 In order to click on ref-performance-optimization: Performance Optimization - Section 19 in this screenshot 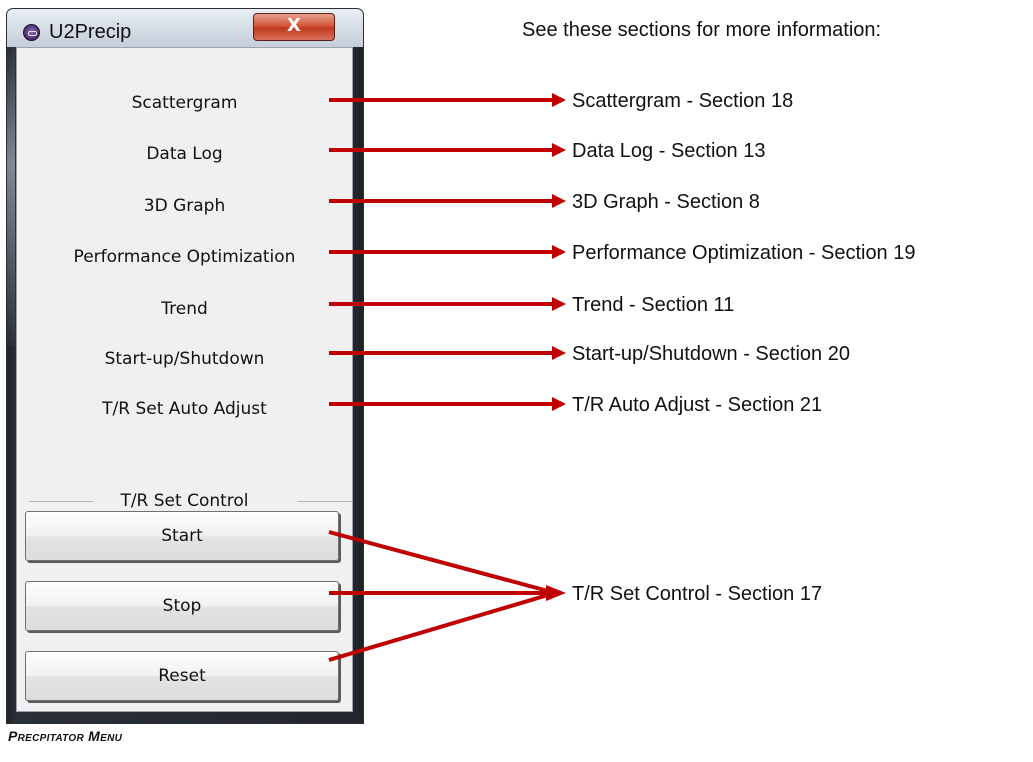, I will do `click(744, 253)`.